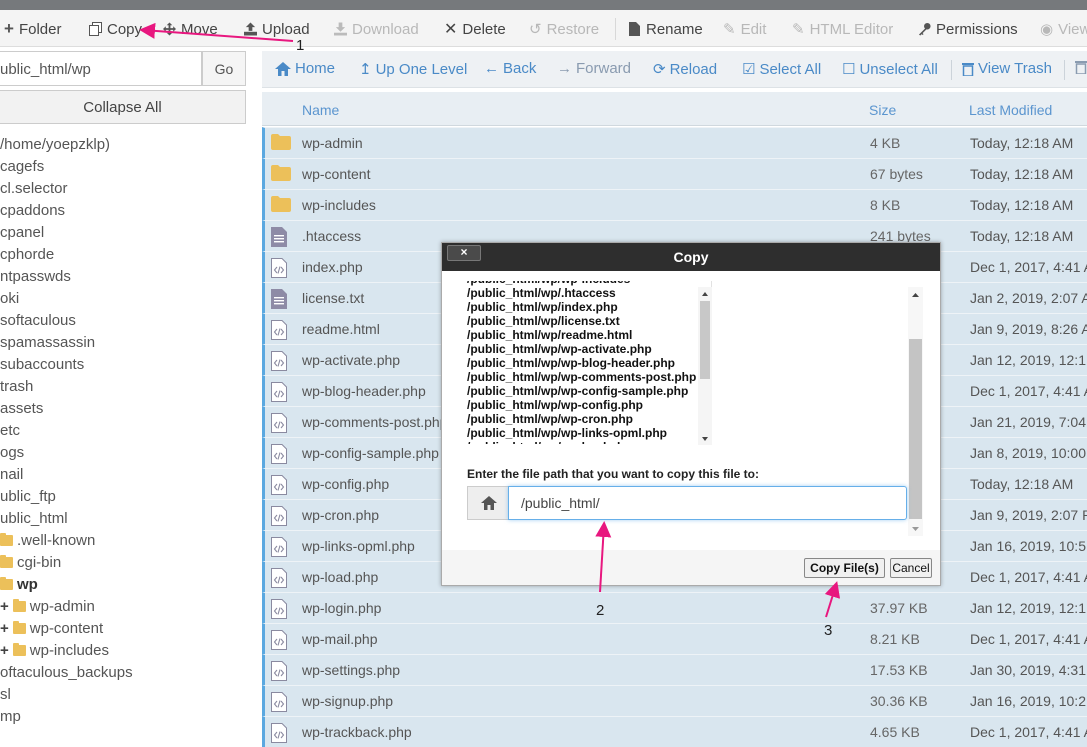 This screenshot has width=1087, height=747. What do you see at coordinates (32, 210) in the screenshot?
I see `tree-item: cpaddons` at bounding box center [32, 210].